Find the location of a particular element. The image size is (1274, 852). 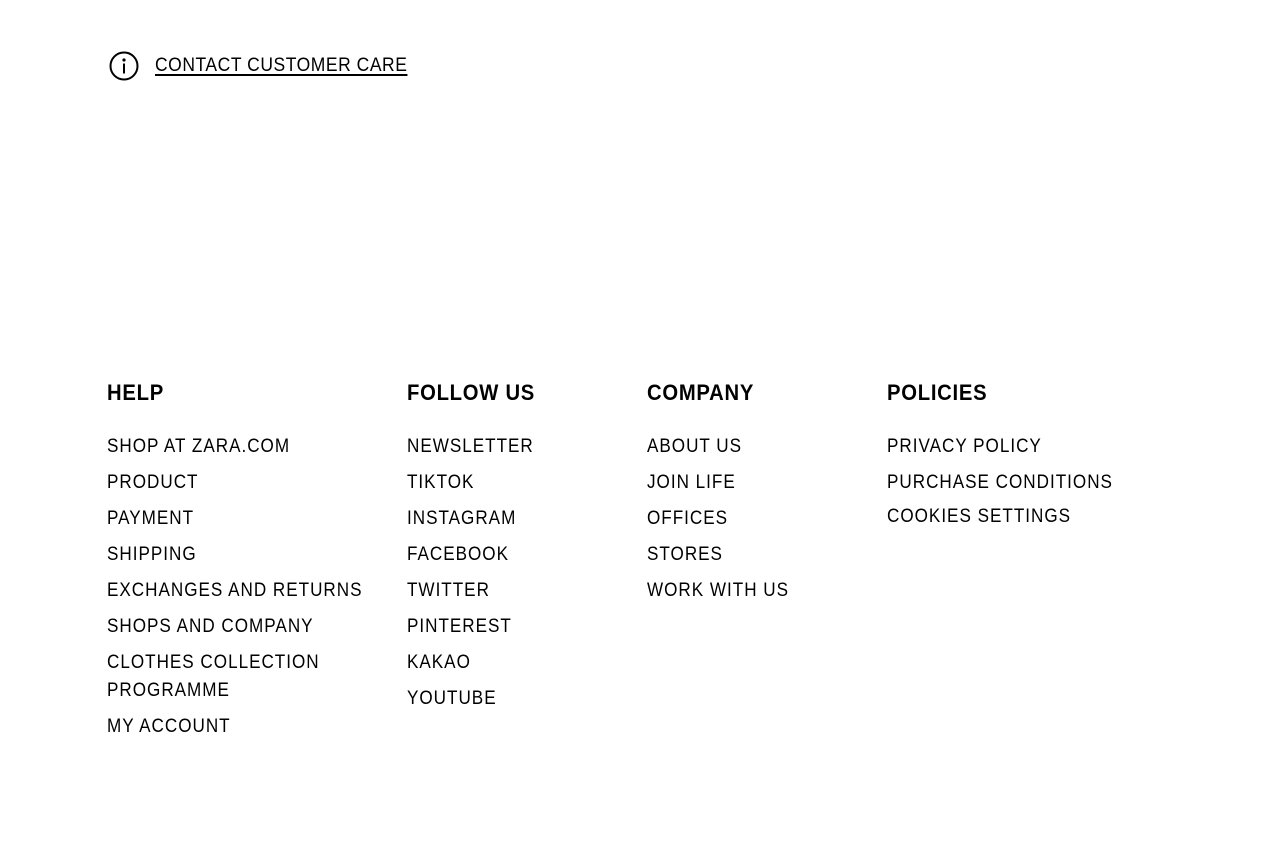

footer-link-stores: STORES is located at coordinates (718, 555).